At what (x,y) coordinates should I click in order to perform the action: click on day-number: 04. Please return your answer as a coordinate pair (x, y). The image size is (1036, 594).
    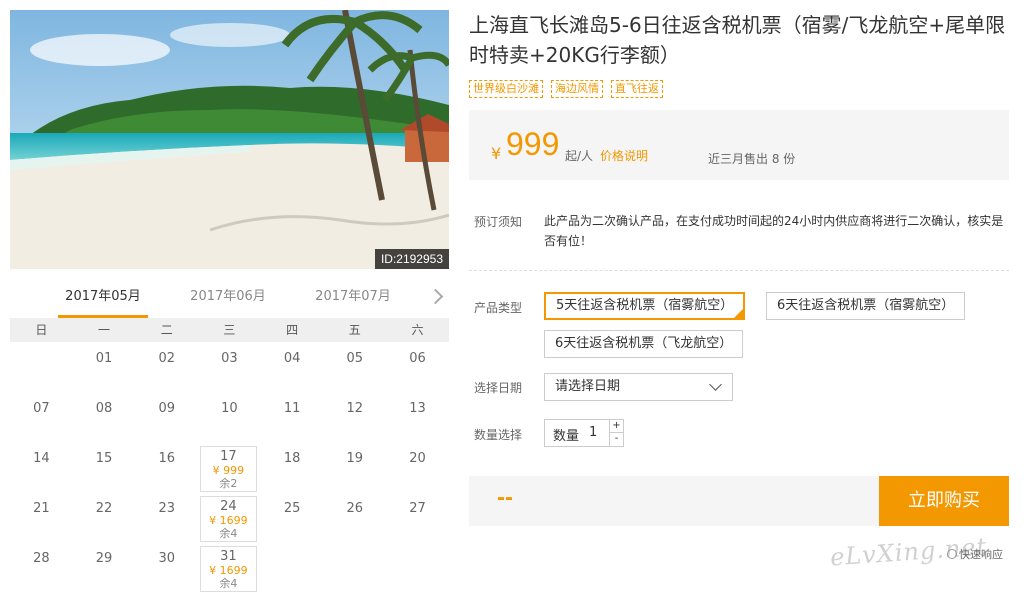
    Looking at the image, I should click on (292, 358).